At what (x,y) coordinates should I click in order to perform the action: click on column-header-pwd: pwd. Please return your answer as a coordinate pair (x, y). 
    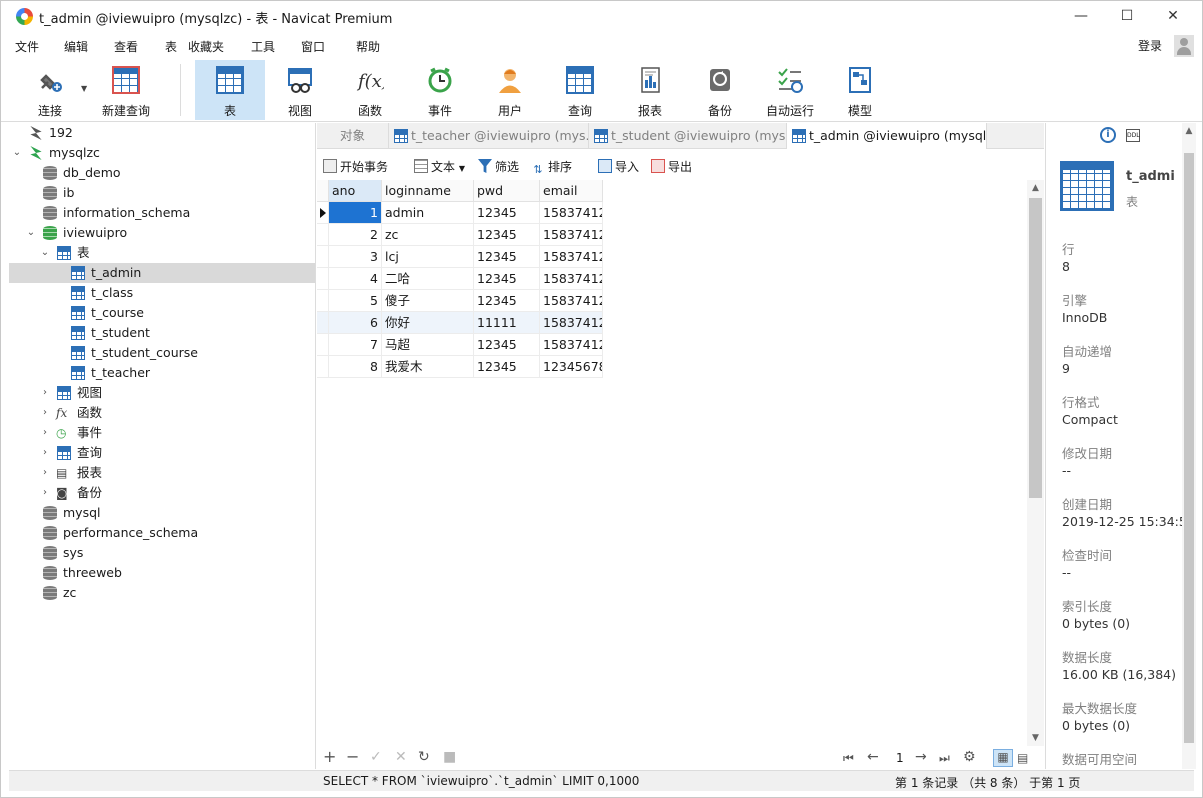
    Looking at the image, I should click on (507, 191).